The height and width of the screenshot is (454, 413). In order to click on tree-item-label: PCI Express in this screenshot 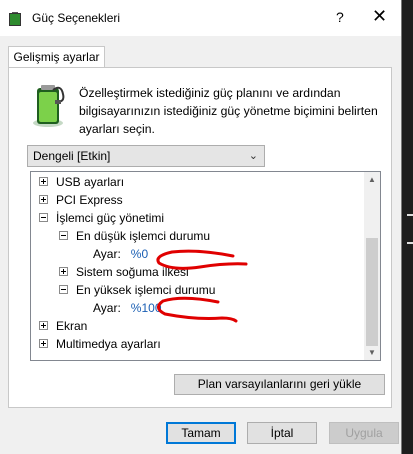, I will do `click(89, 200)`.